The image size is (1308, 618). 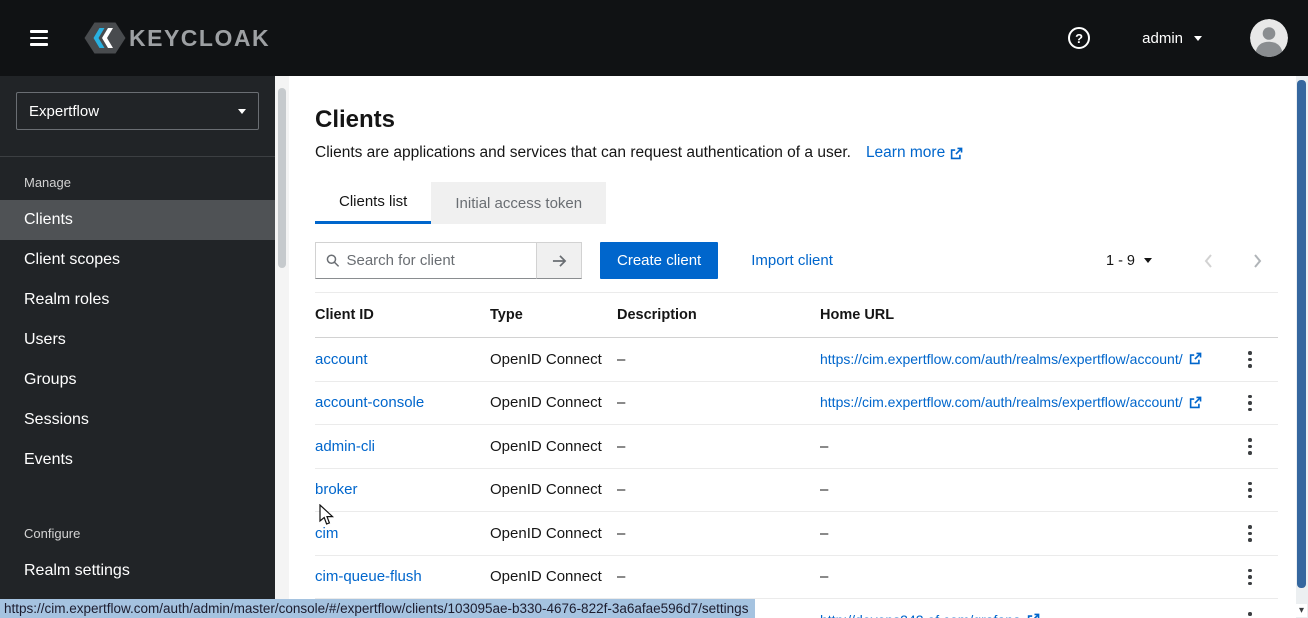 I want to click on sidebar-item-realm-roles: Realm roles, so click(x=137, y=300).